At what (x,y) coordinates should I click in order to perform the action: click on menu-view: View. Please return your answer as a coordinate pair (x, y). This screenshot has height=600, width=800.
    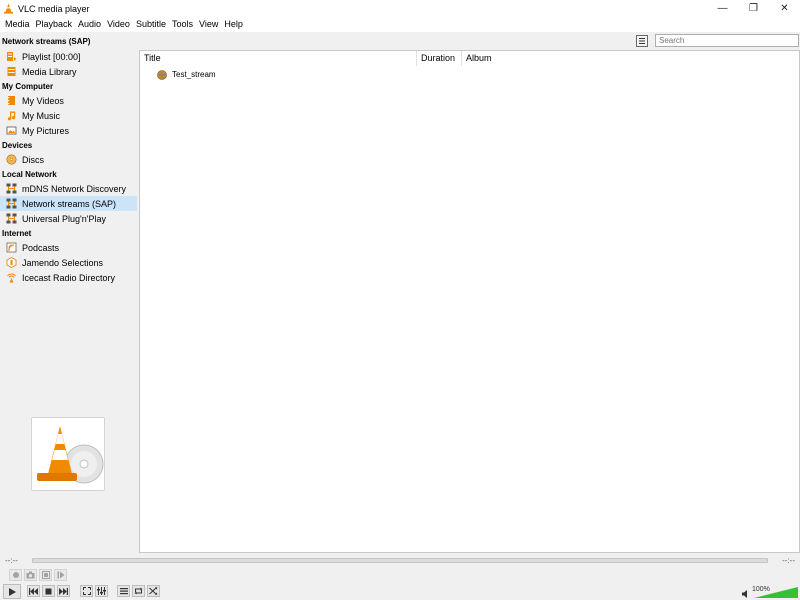
    Looking at the image, I should click on (208, 24).